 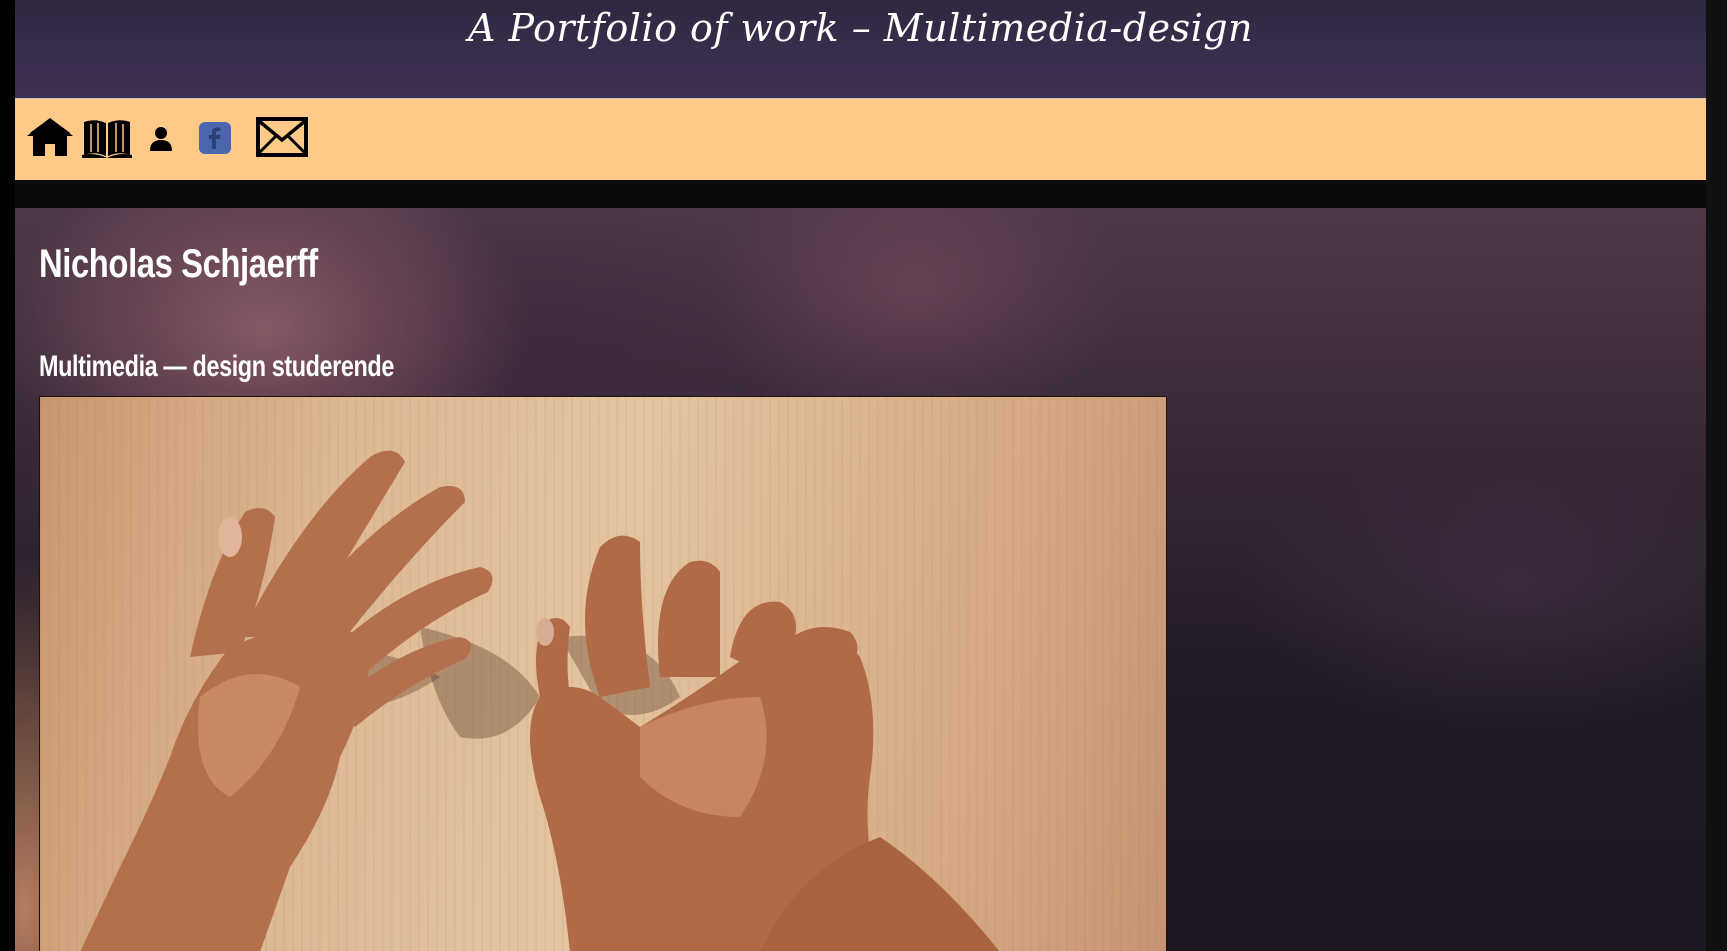 I want to click on home-icon, so click(x=50, y=138).